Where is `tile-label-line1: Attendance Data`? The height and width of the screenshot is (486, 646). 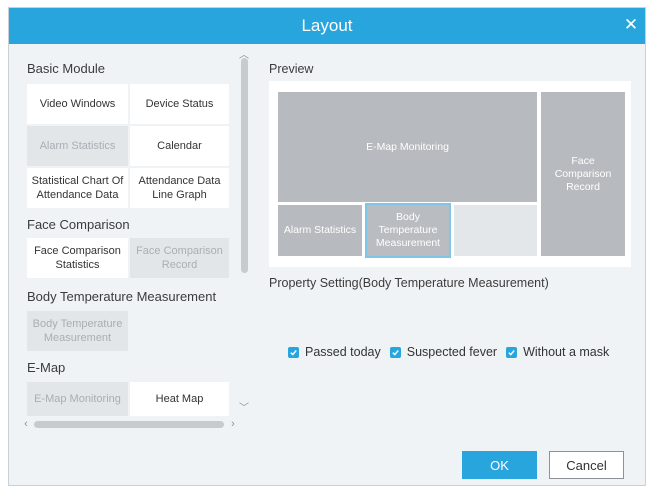
tile-label-line1: Attendance Data is located at coordinates (179, 181).